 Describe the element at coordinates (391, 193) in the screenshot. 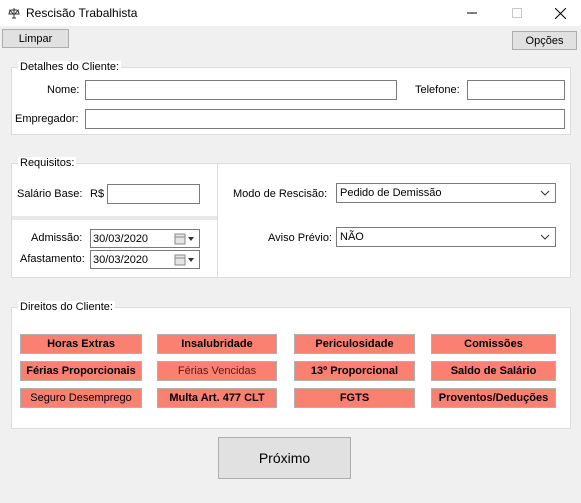

I see `termination-mode-value: Pedido de Demissão` at that location.